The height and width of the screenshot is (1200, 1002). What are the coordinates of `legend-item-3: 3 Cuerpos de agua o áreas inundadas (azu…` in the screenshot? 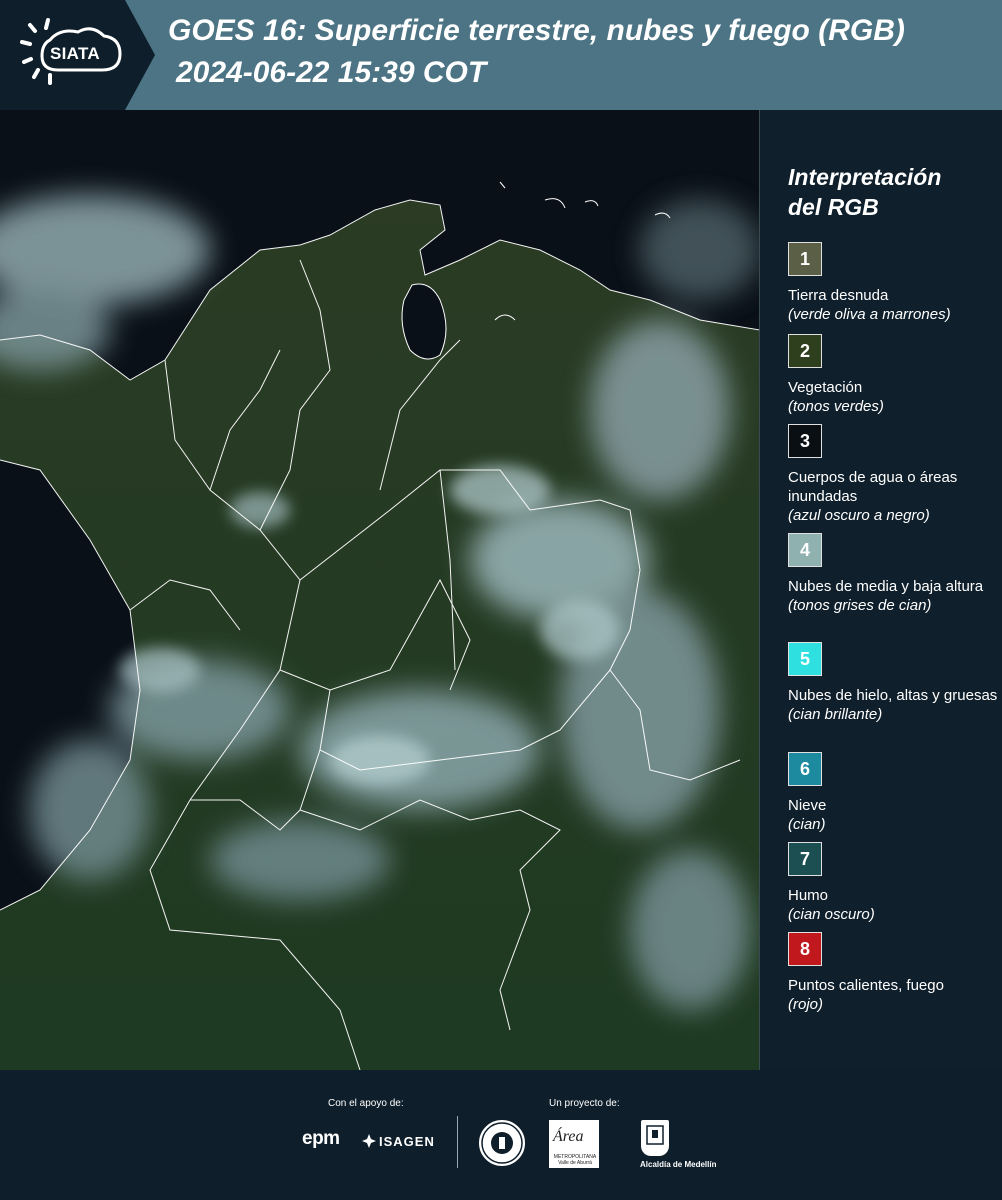 It's located at (893, 474).